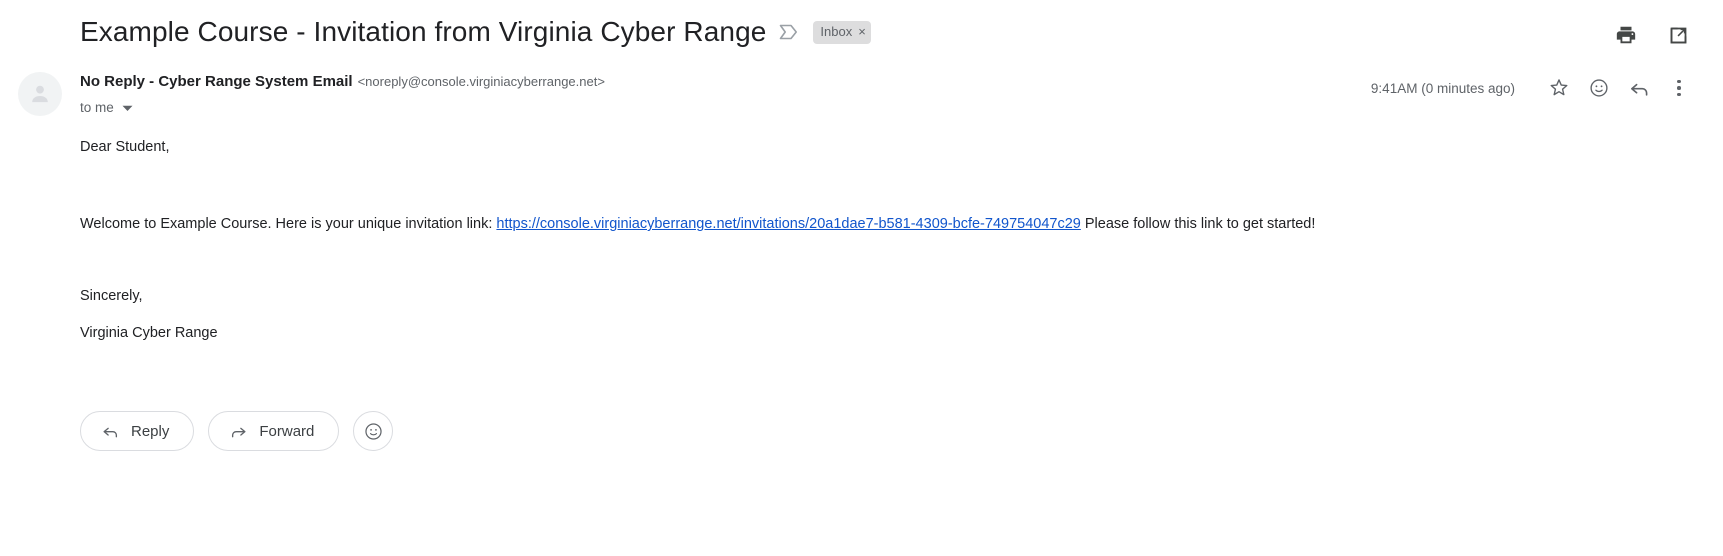 The height and width of the screenshot is (556, 1723). I want to click on reply-icon, so click(1638, 89).